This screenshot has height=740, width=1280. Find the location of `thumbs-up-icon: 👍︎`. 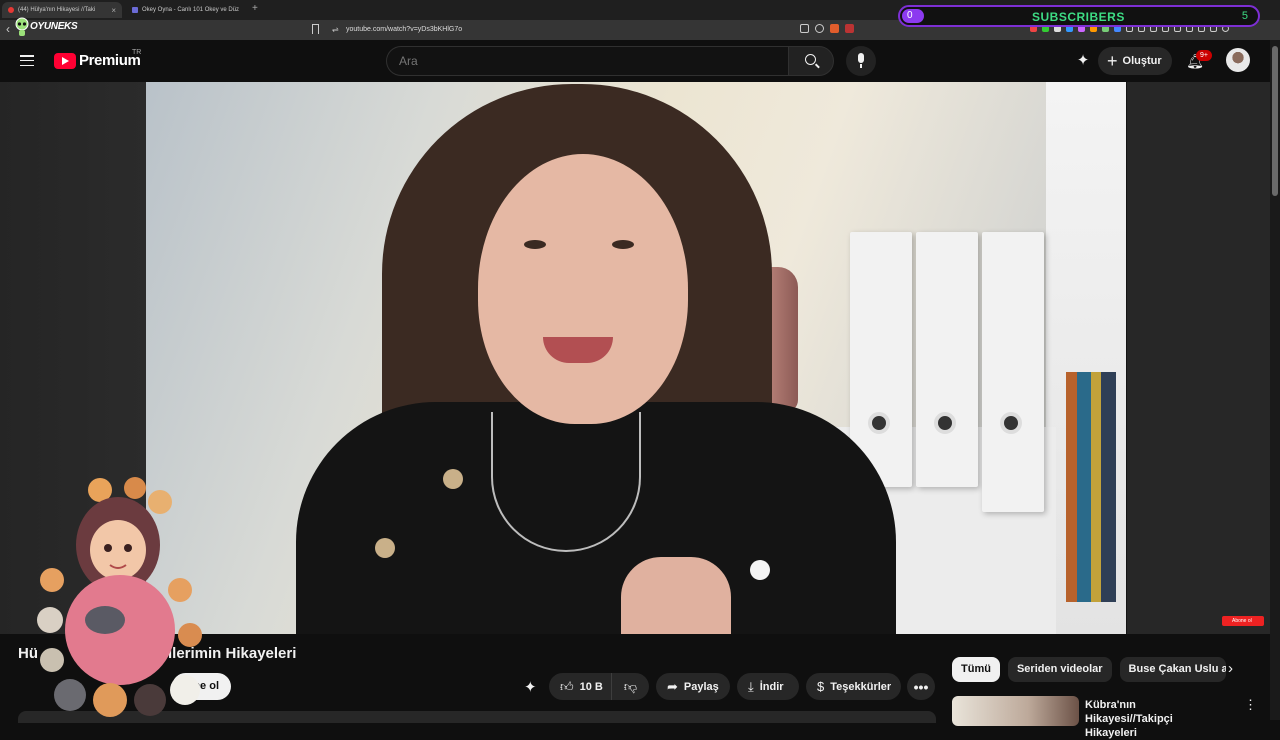

thumbs-up-icon: 👍︎ is located at coordinates (567, 686).